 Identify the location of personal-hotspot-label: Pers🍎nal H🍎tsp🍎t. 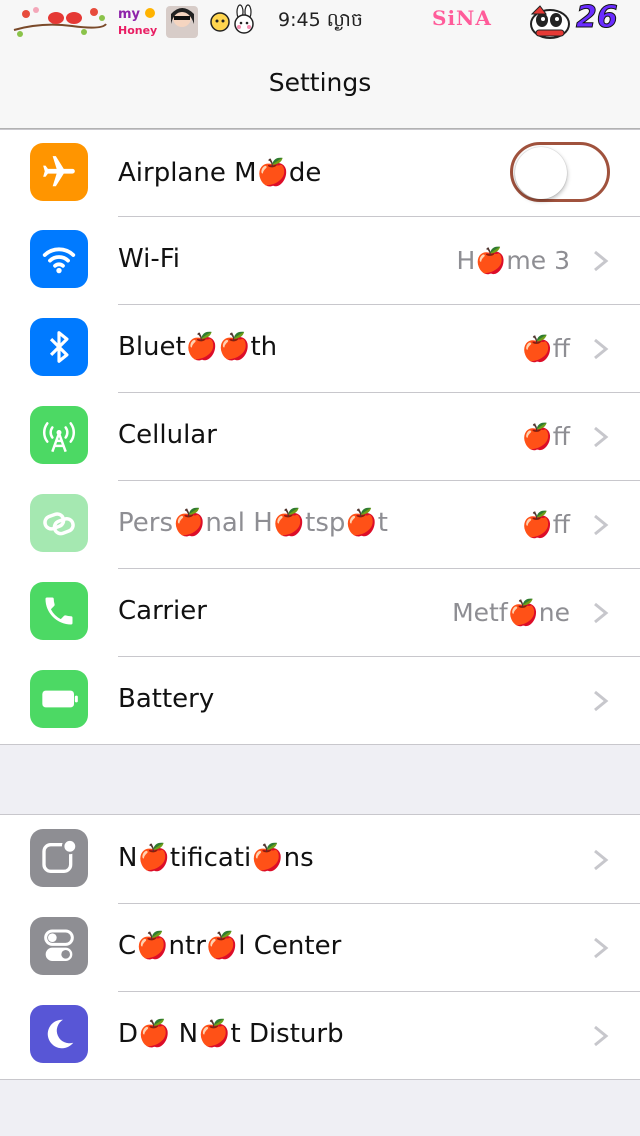
(253, 523).